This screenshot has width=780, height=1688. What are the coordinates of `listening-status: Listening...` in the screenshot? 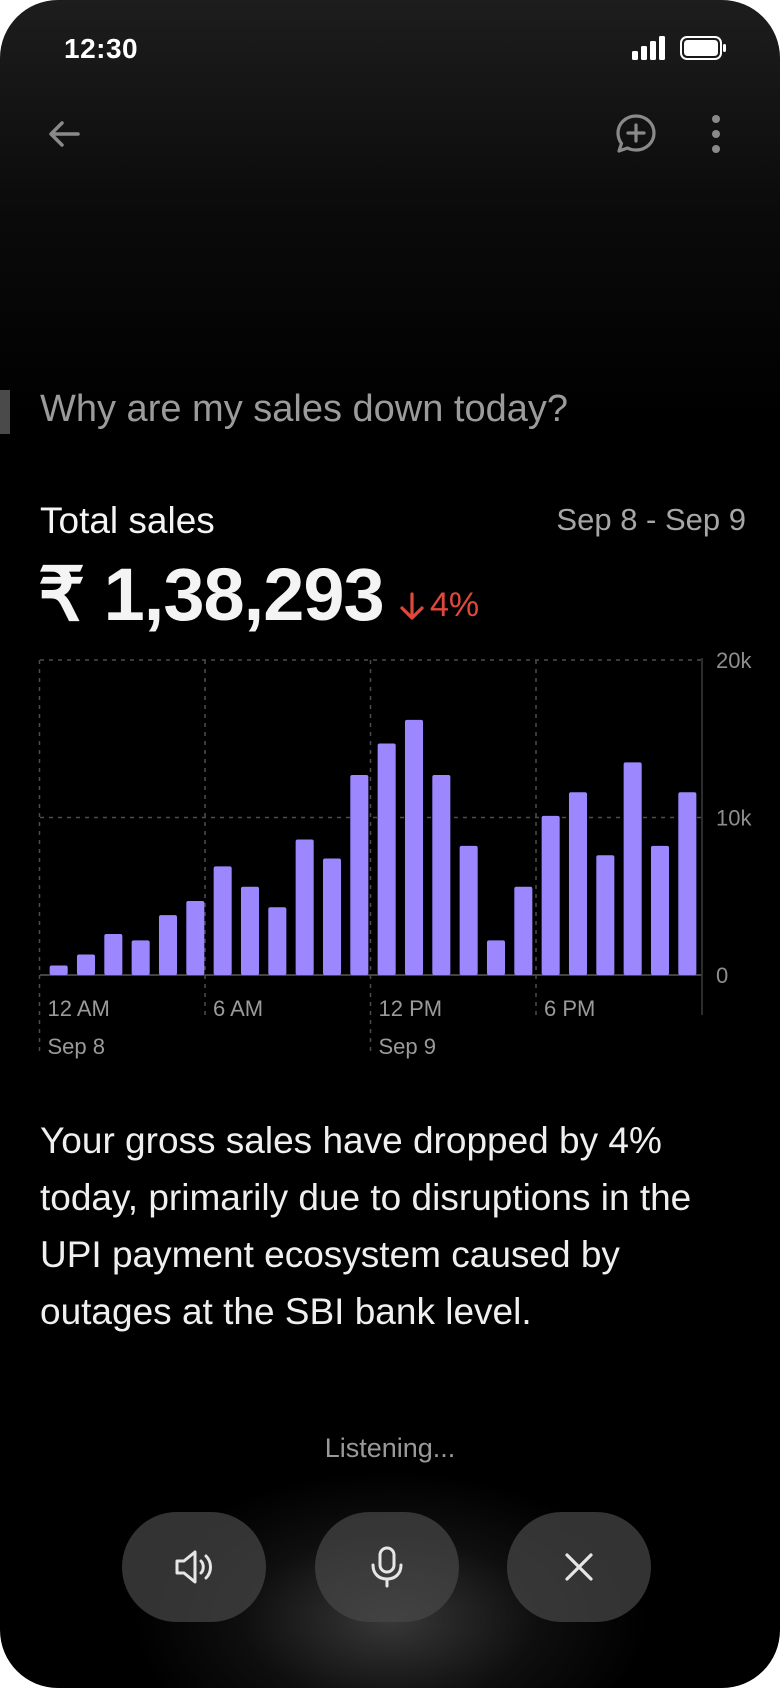 It's located at (390, 1448).